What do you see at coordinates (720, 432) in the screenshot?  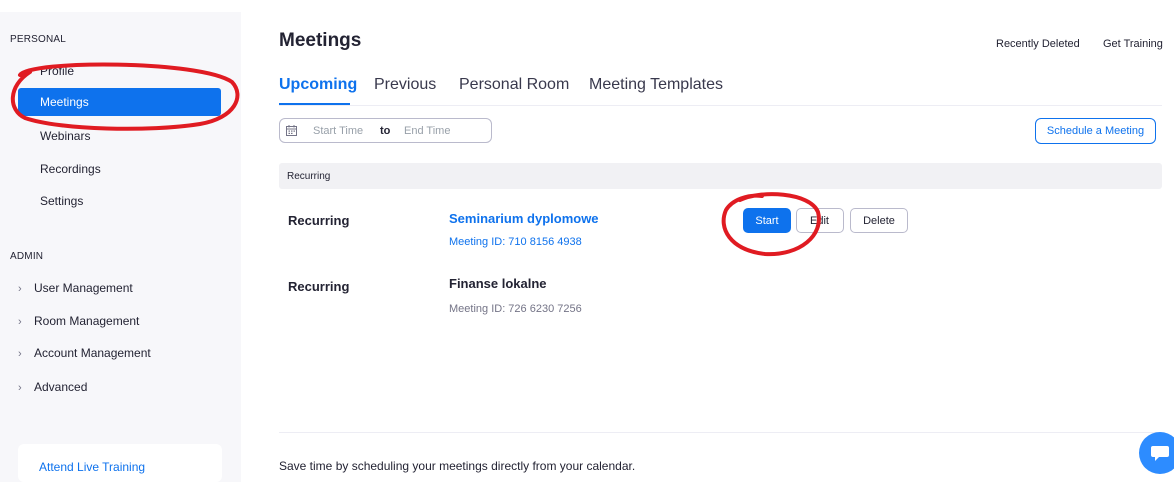 I see `footer-divider` at bounding box center [720, 432].